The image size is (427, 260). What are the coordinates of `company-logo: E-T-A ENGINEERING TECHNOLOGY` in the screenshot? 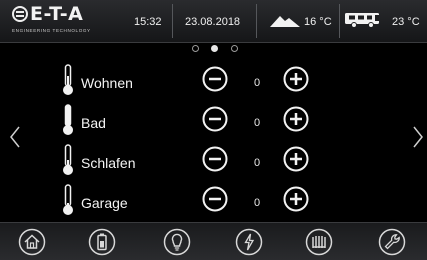 It's located at (67, 21).